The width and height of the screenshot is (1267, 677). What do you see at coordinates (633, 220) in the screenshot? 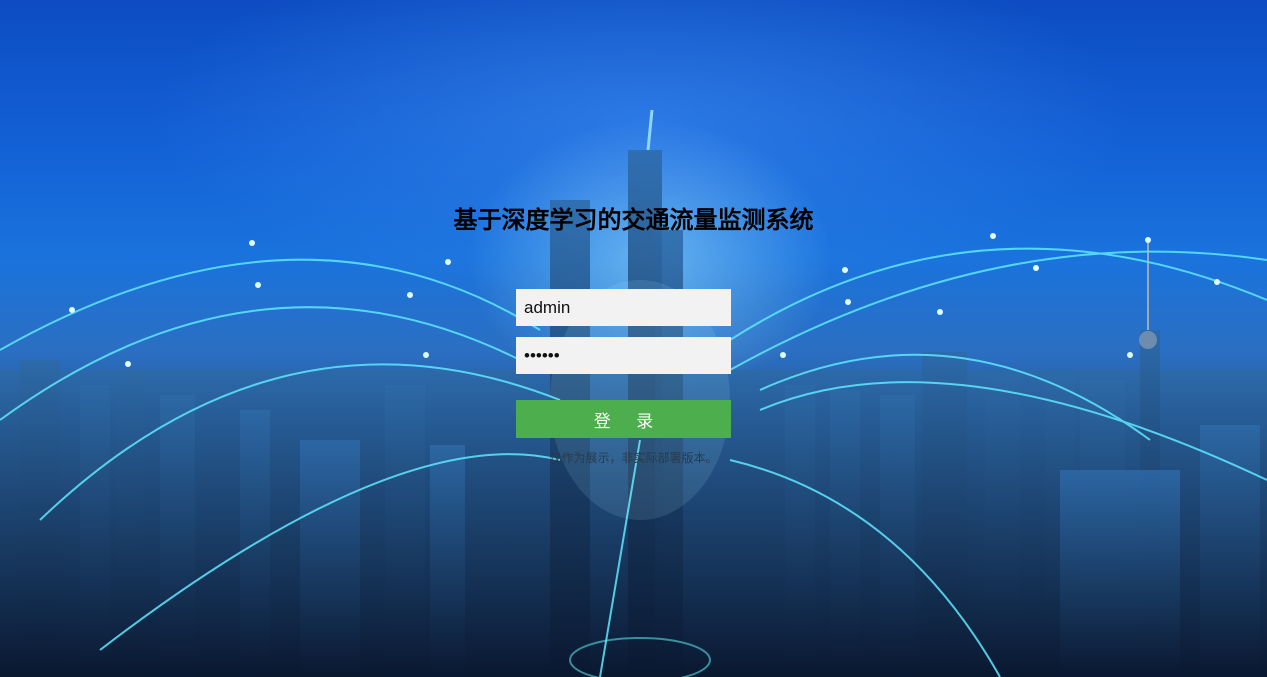
I see `page-title: 基于深度学习的交通流量监测系统` at bounding box center [633, 220].